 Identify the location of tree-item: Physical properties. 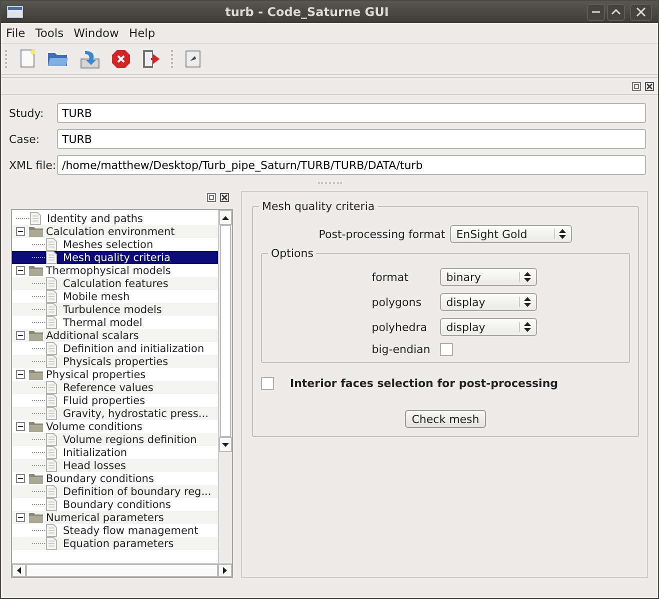
(115, 374).